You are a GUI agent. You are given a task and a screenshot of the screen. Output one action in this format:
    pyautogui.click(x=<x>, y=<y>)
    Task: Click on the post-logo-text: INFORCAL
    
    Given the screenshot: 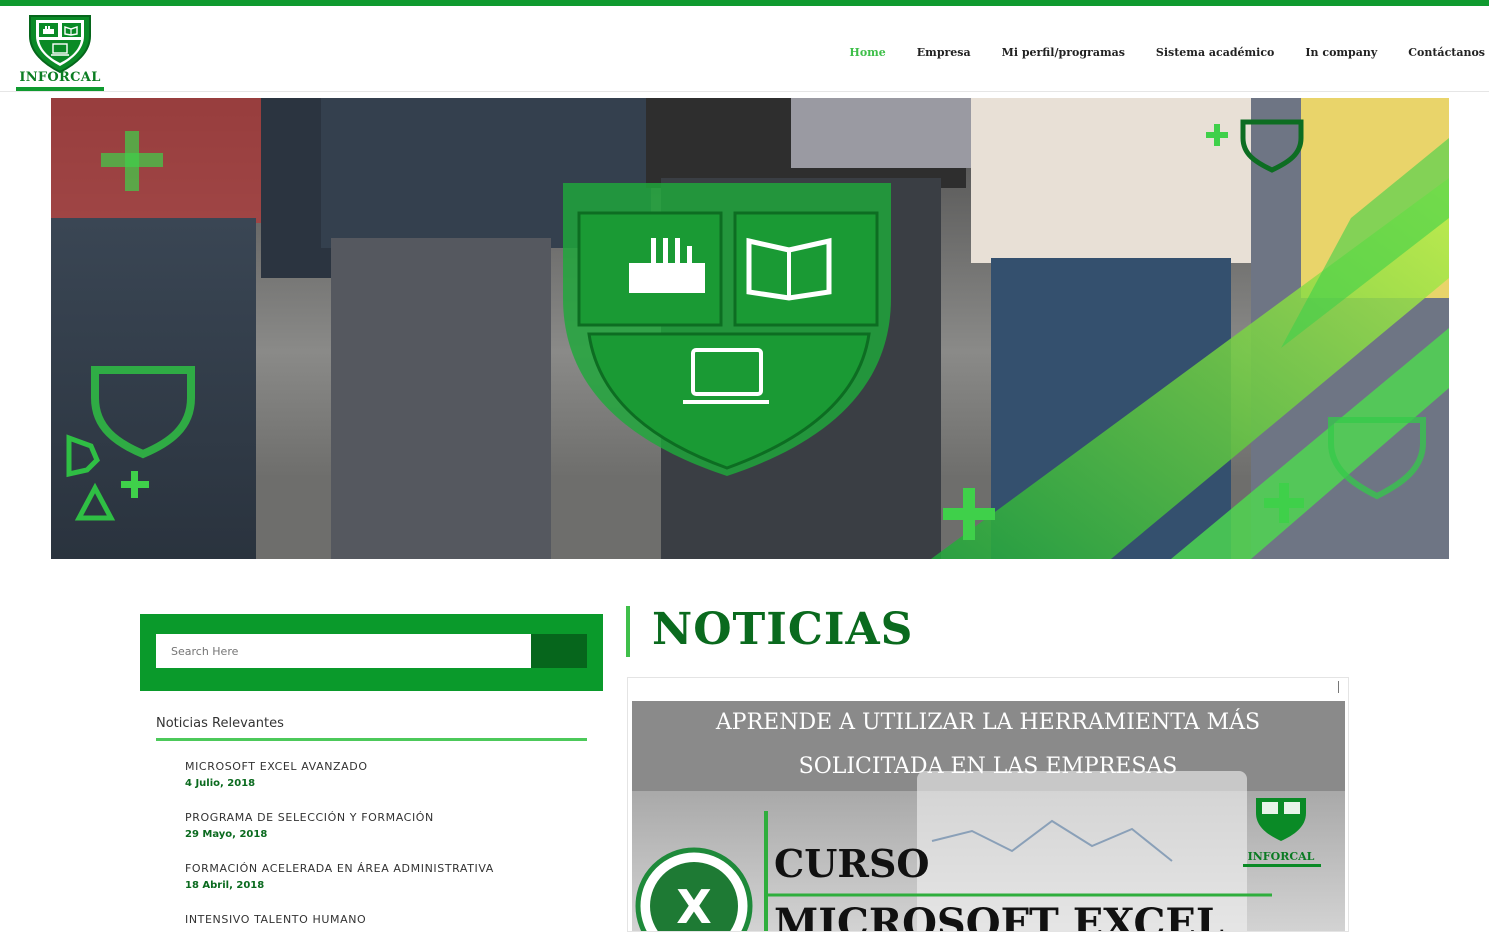 What is the action you would take?
    pyautogui.click(x=1281, y=856)
    